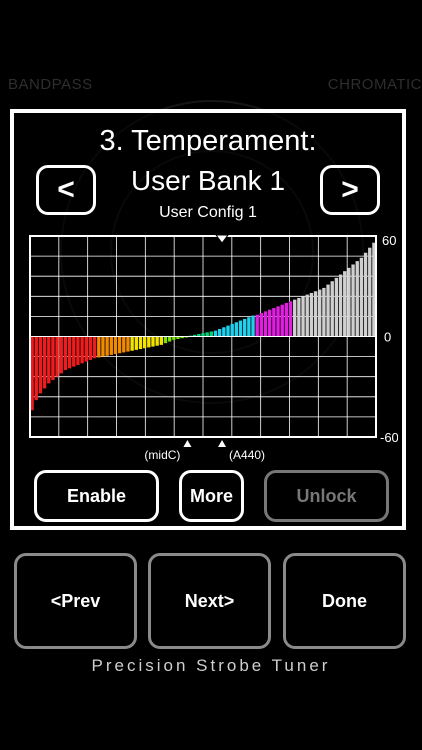 The height and width of the screenshot is (750, 422). I want to click on app-footer-title: Precision Strobe Tuner, so click(211, 665).